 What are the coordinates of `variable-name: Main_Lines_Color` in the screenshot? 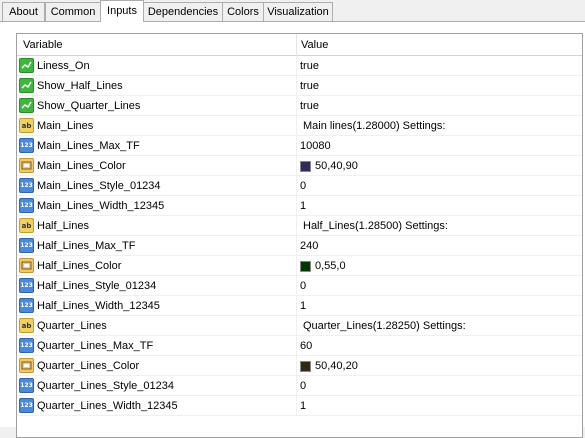 It's located at (81, 166).